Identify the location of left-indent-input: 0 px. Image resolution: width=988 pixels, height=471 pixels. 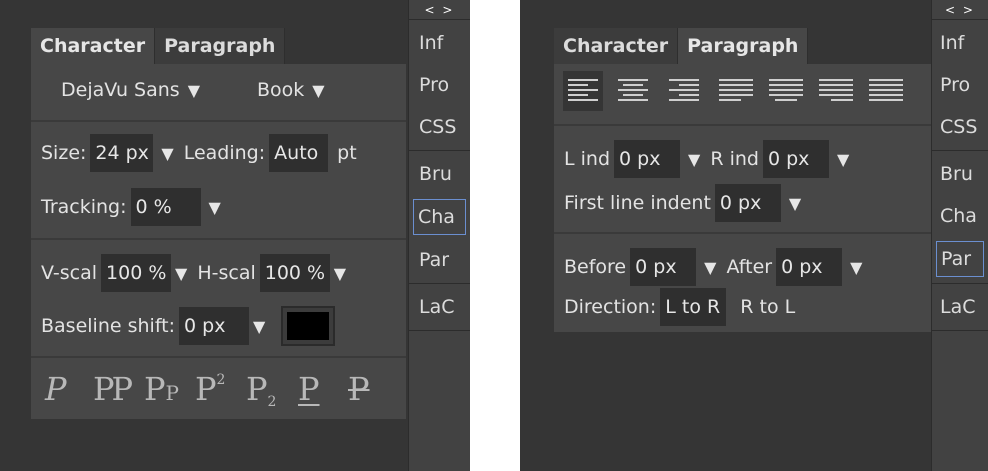
(647, 159).